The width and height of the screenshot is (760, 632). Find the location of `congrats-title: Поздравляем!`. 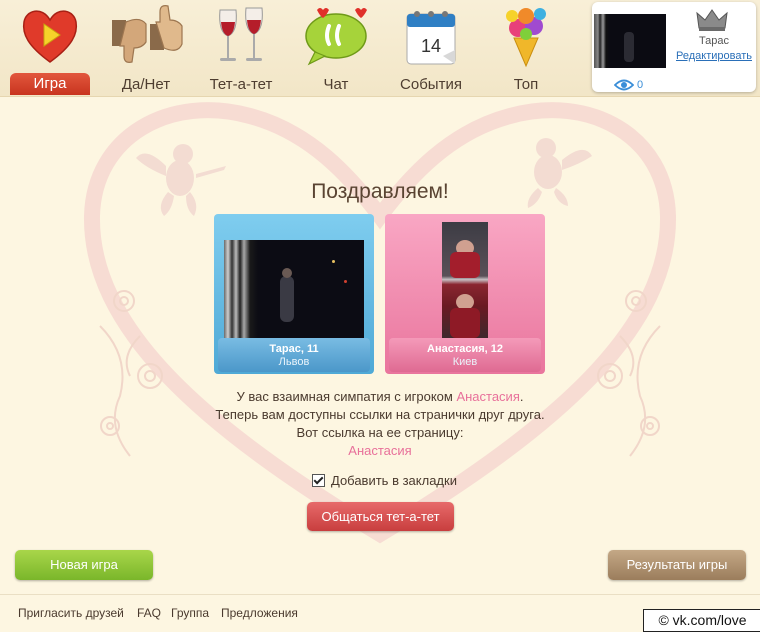

congrats-title: Поздравляем! is located at coordinates (380, 191).